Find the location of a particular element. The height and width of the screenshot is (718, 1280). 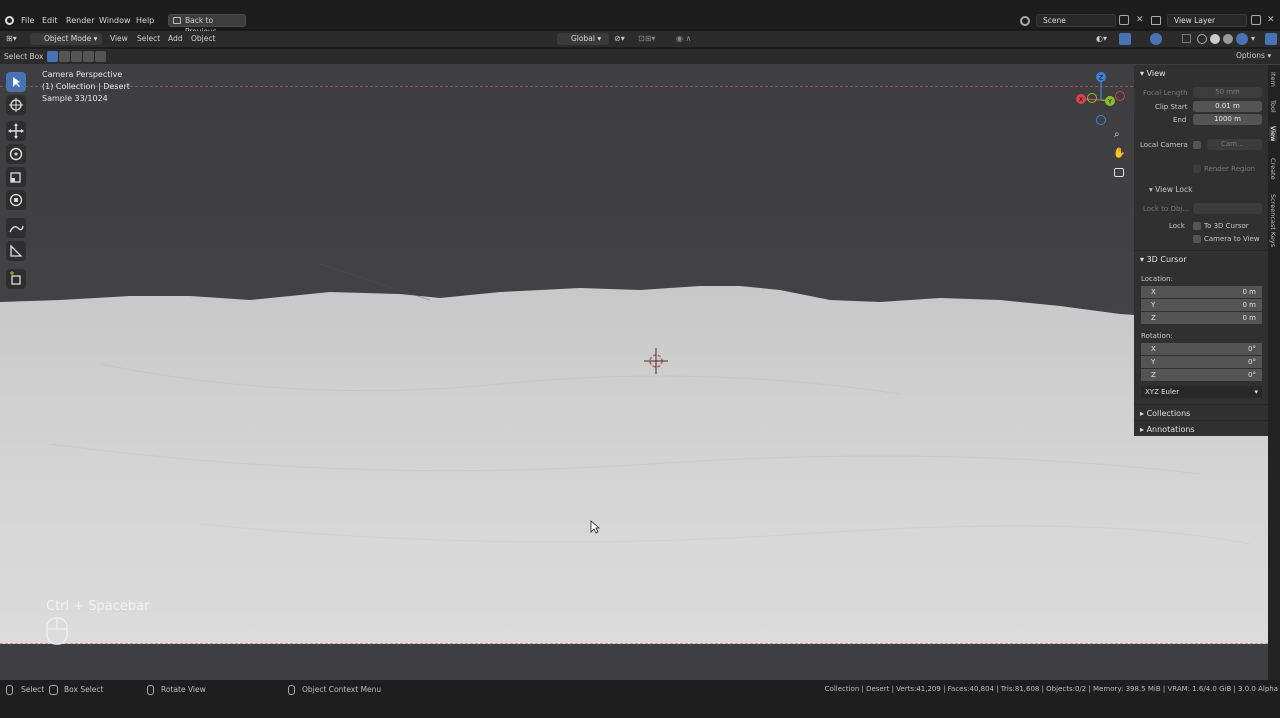

select-mode-subtract-icon is located at coordinates (76, 56).